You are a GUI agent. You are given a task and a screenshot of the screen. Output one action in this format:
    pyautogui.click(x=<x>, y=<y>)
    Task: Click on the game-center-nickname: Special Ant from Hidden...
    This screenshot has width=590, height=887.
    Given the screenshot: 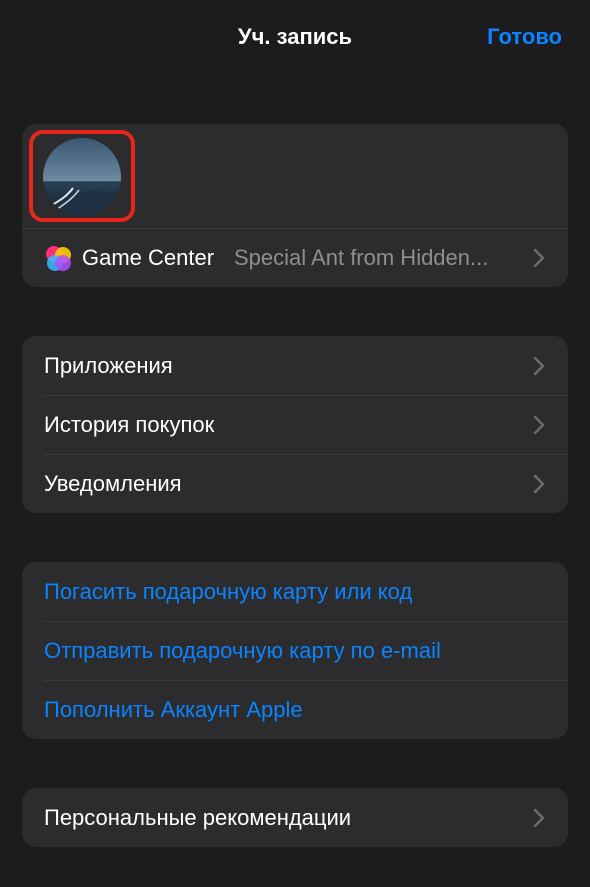 What is the action you would take?
    pyautogui.click(x=361, y=257)
    